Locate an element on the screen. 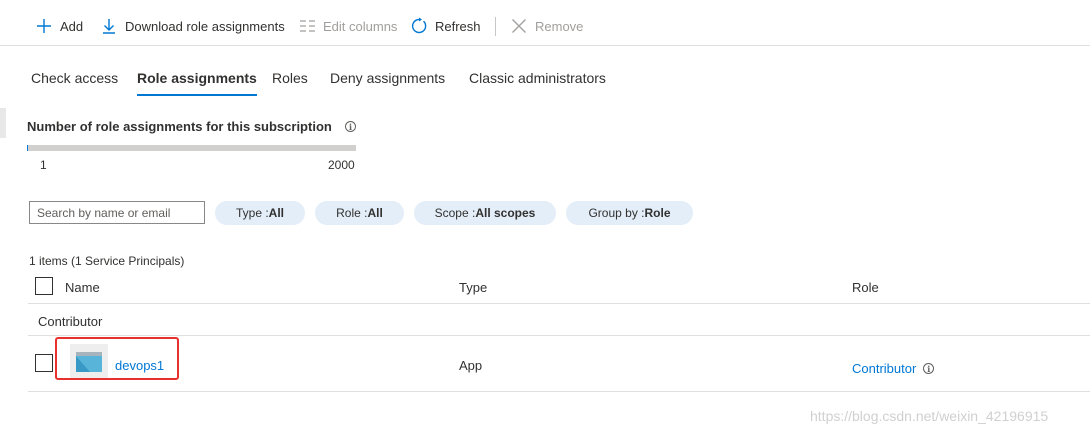 This screenshot has height=435, width=1090. assignment-count-bar is located at coordinates (191, 148).